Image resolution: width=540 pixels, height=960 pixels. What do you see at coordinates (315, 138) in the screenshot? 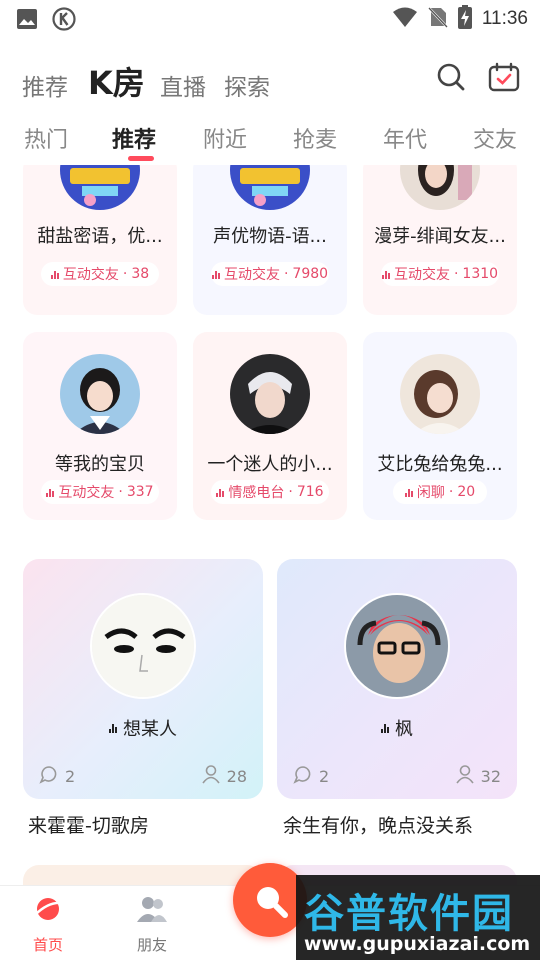
I see `subtab-grab-mic: 抢麦` at bounding box center [315, 138].